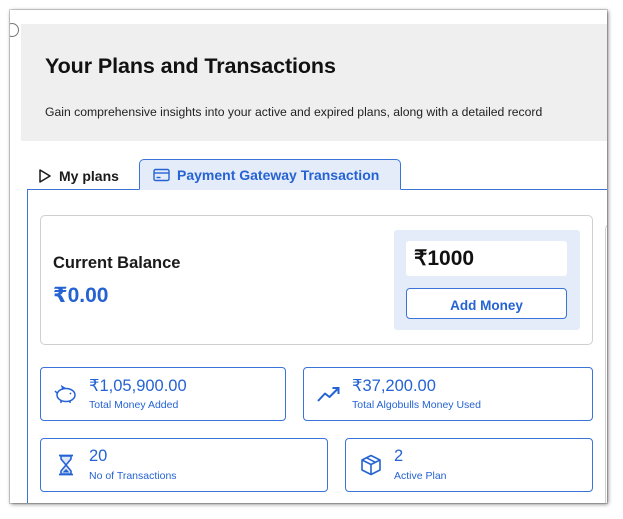  What do you see at coordinates (399, 456) in the screenshot?
I see `stat-value: 2` at bounding box center [399, 456].